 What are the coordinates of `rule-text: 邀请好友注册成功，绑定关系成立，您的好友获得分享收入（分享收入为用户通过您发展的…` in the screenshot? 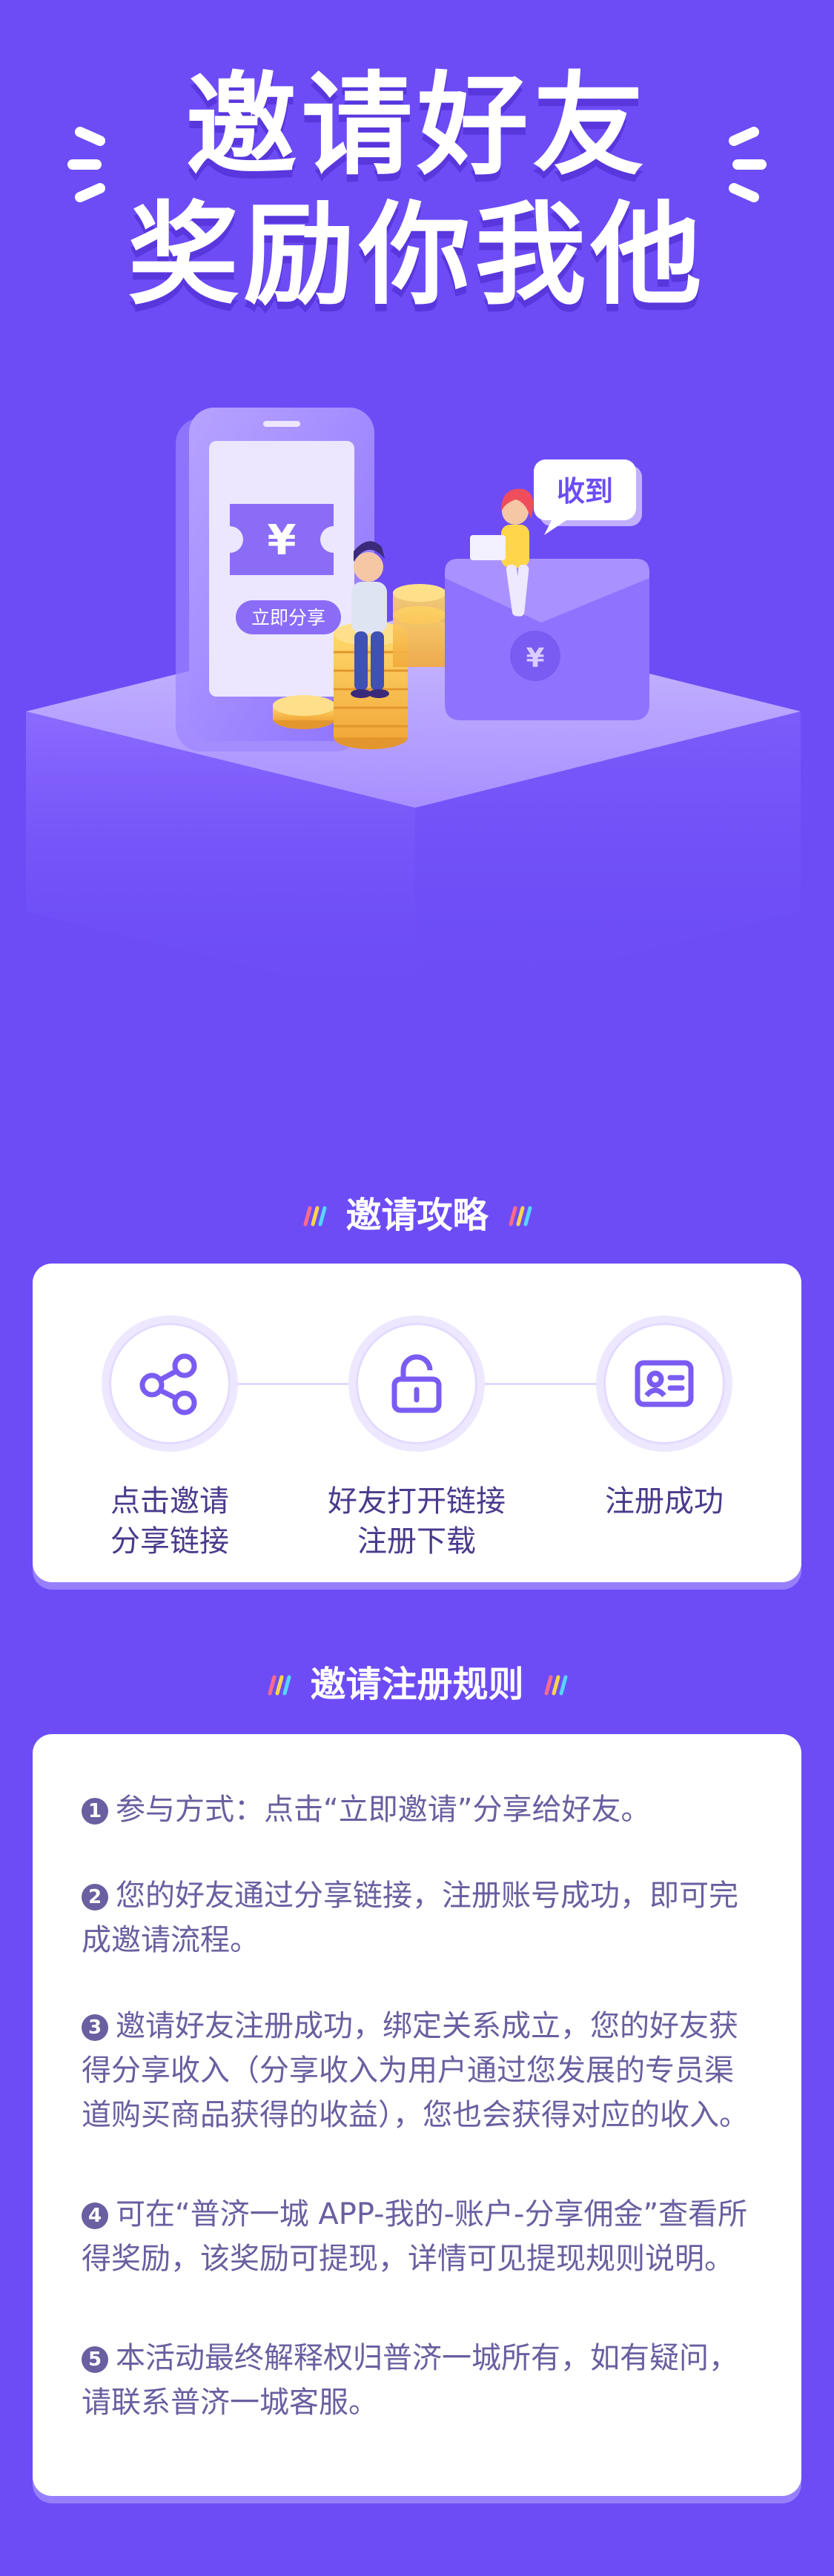 It's located at (415, 2070).